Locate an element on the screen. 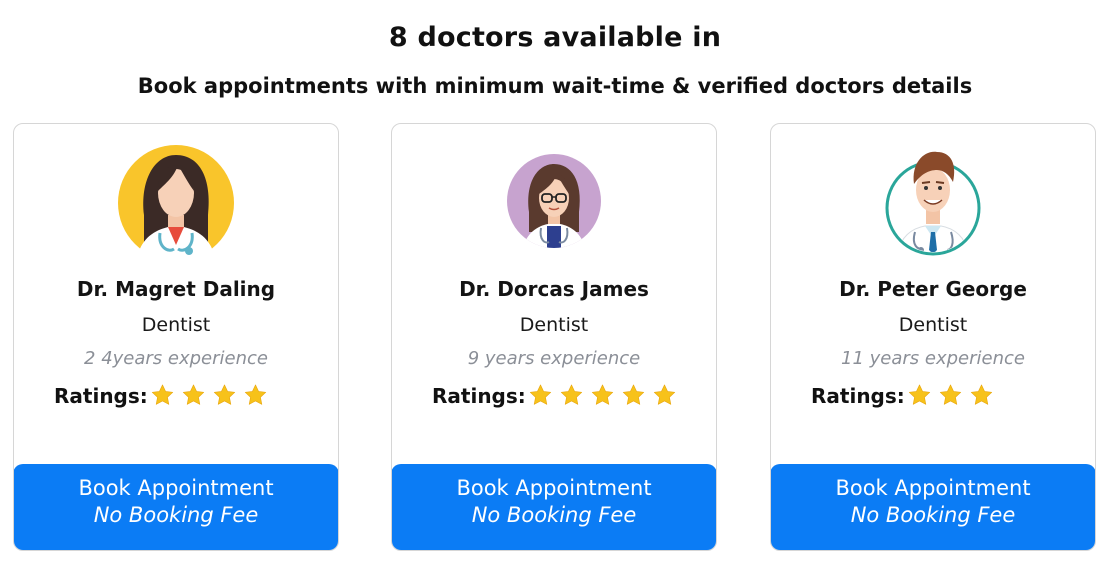 This screenshot has height=566, width=1110. doctor-name: Dr. Peter George is located at coordinates (933, 289).